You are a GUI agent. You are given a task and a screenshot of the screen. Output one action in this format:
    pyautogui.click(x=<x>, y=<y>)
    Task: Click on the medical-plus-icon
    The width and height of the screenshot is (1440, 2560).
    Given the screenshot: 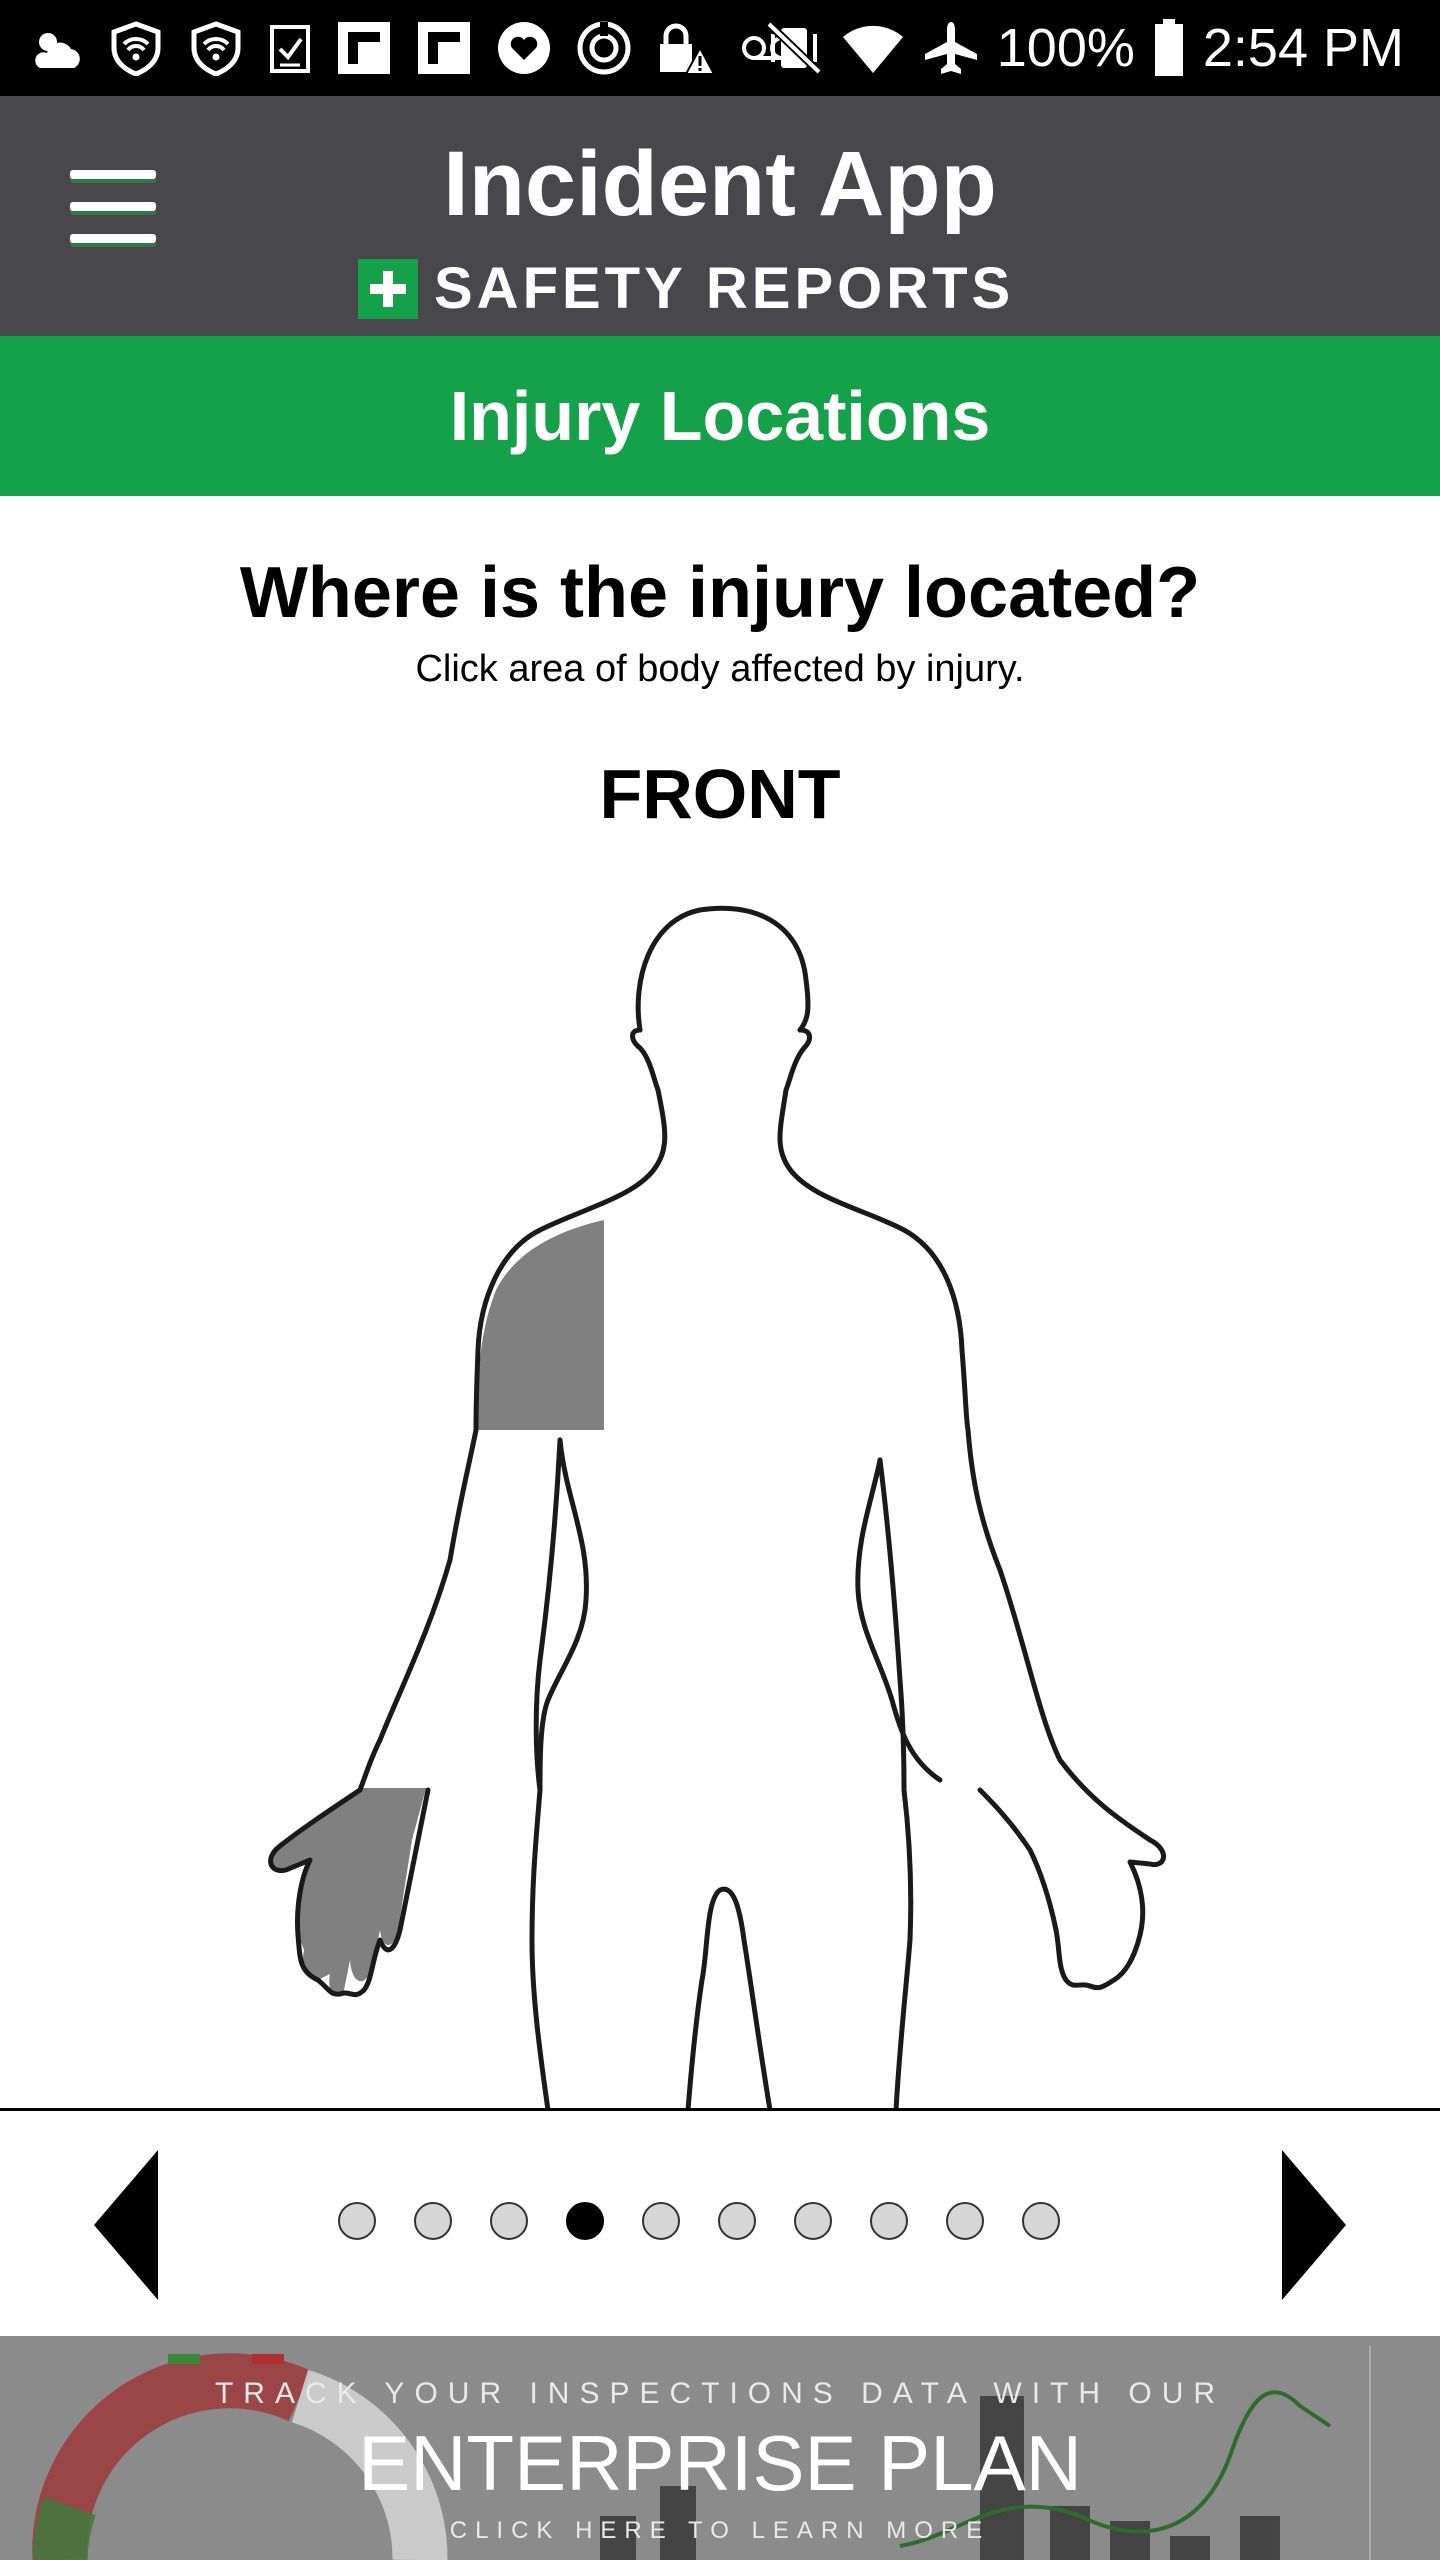 What is the action you would take?
    pyautogui.click(x=388, y=289)
    